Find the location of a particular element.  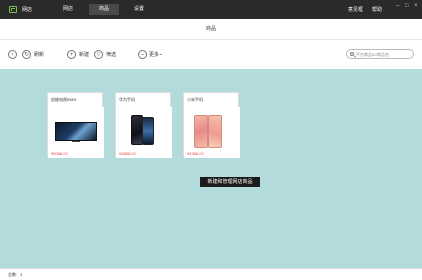

more-button: 更多 is located at coordinates (154, 54).